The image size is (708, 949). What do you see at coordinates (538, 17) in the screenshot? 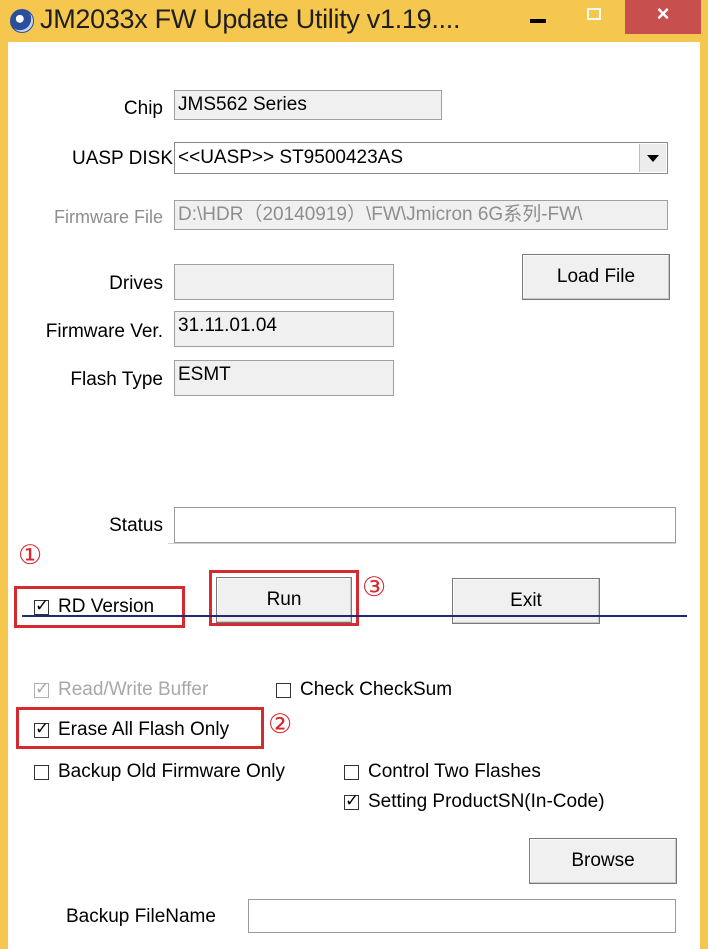
I see `minimize-button` at bounding box center [538, 17].